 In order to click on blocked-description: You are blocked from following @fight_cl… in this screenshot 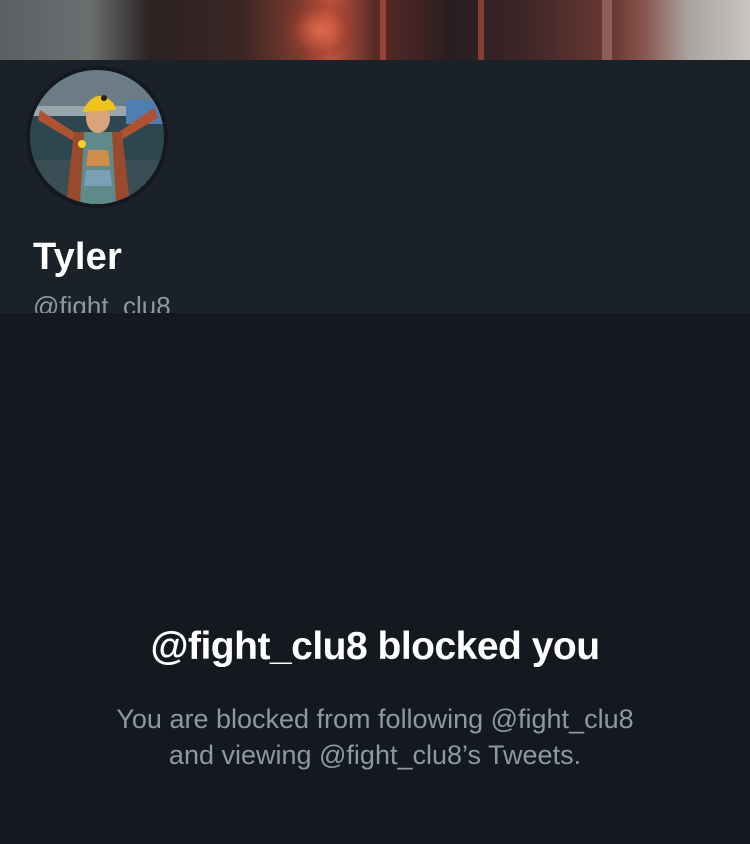, I will do `click(375, 737)`.